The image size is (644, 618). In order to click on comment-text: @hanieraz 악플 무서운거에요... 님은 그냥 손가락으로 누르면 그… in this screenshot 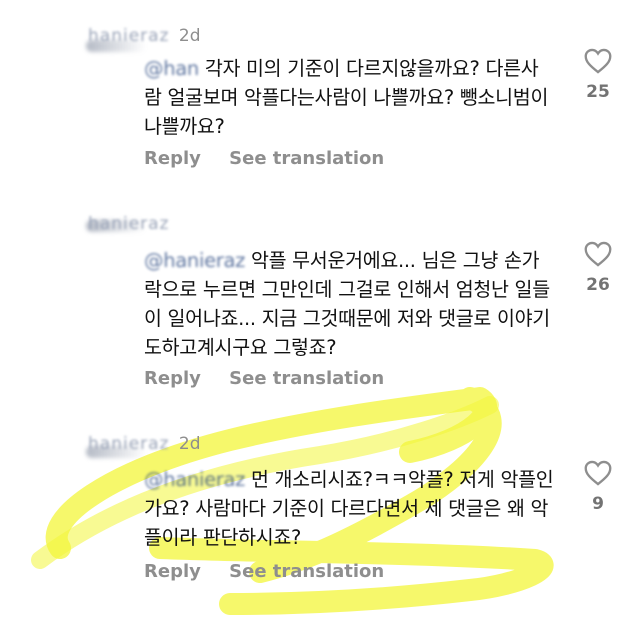, I will do `click(349, 304)`.